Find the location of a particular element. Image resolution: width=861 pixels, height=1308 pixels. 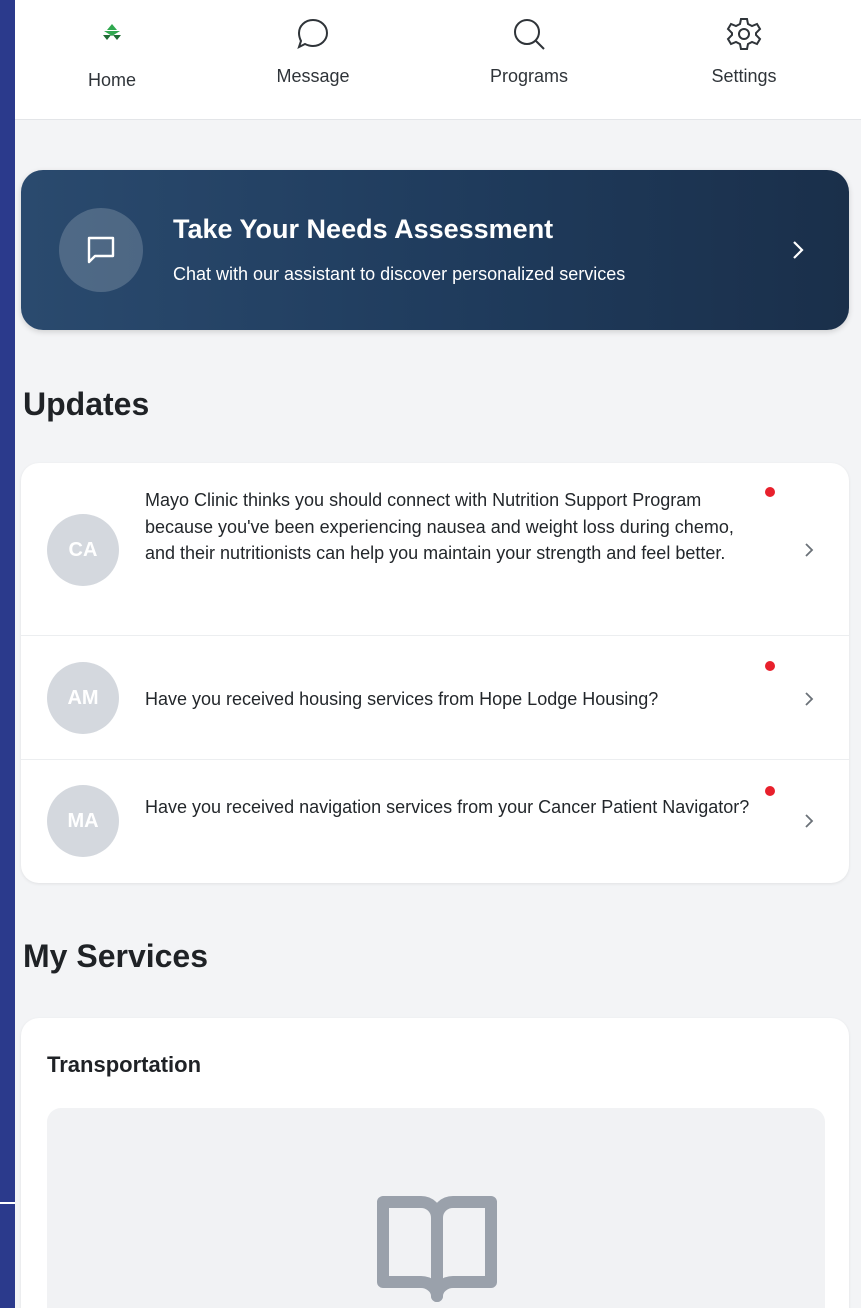

gear-icon is located at coordinates (744, 36).